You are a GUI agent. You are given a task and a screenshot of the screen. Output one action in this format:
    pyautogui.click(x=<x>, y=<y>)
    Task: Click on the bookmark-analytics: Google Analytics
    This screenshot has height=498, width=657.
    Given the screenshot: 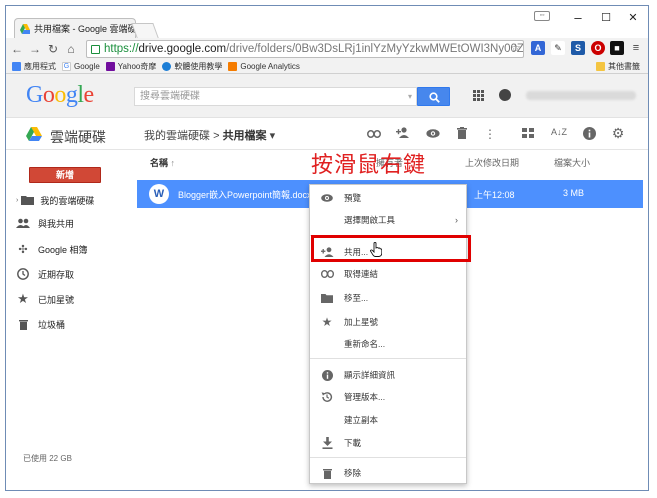 What is the action you would take?
    pyautogui.click(x=264, y=66)
    